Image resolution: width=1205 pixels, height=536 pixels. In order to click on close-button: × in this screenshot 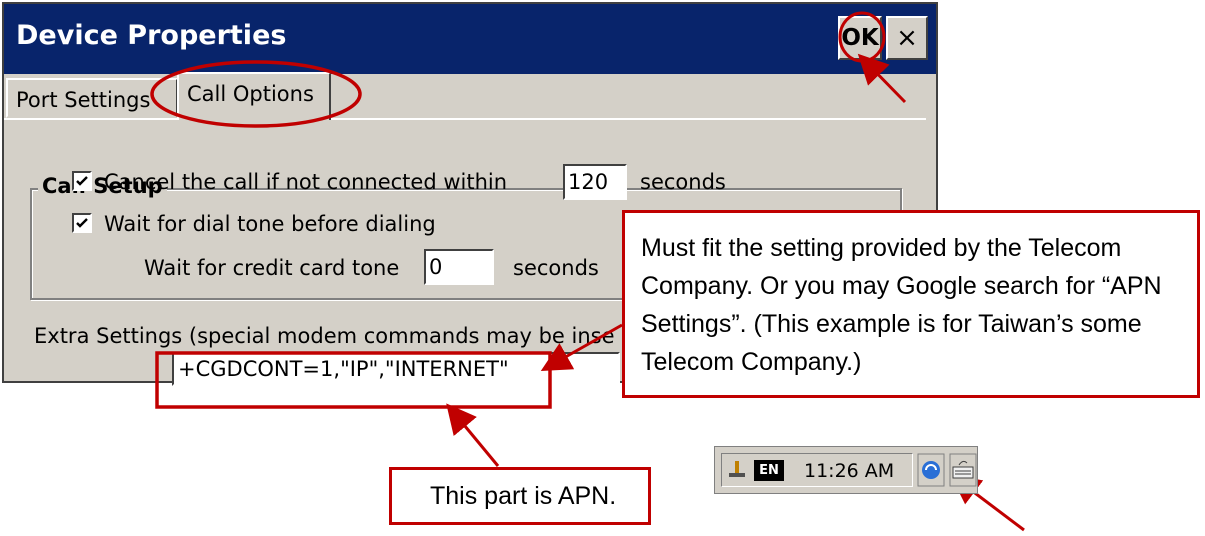, I will do `click(907, 38)`.